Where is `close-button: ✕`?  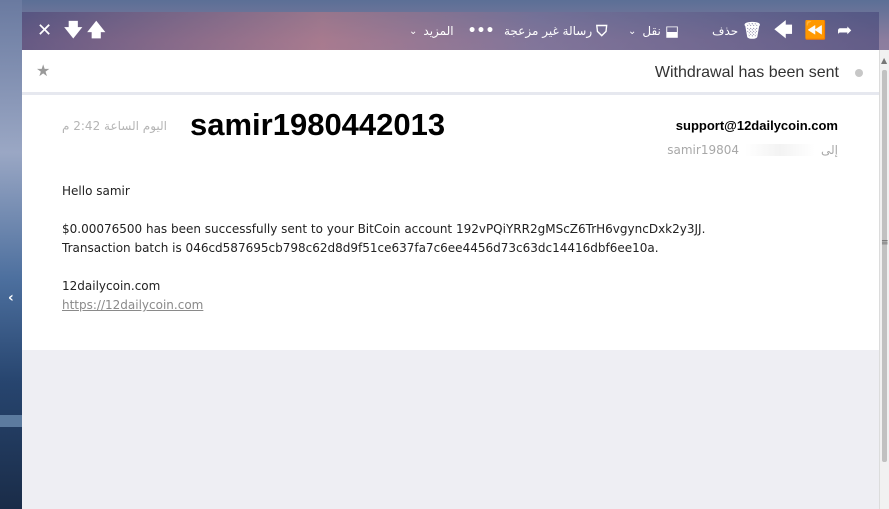 close-button: ✕ is located at coordinates (44, 31).